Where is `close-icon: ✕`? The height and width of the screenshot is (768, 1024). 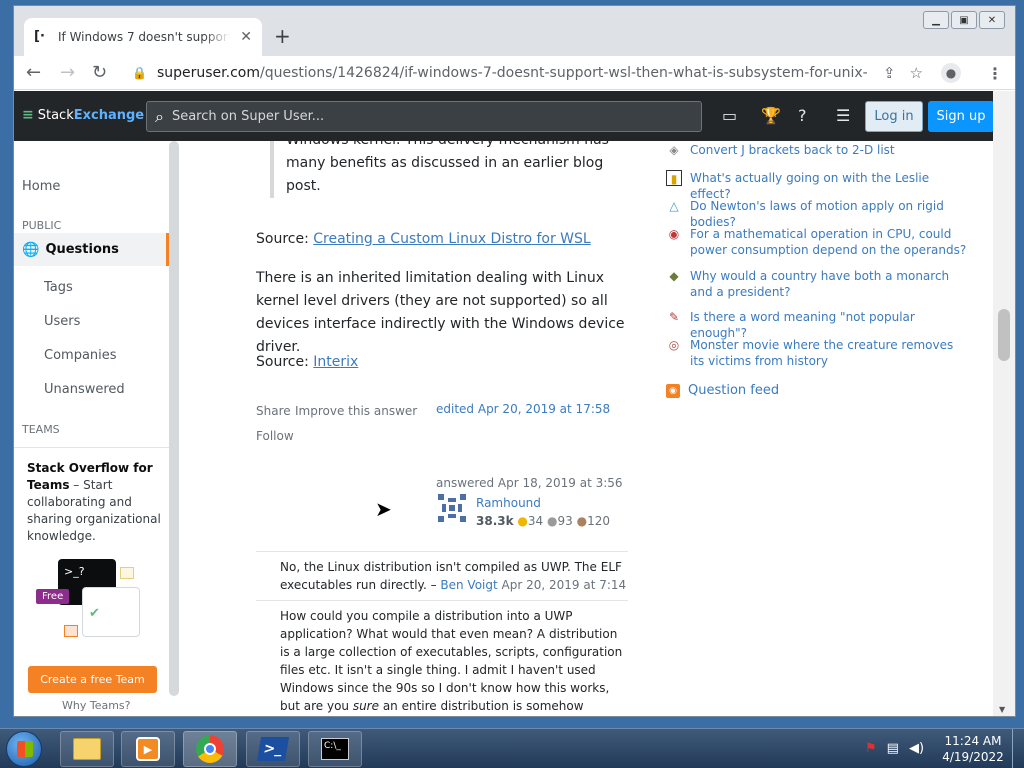
close-icon: ✕ is located at coordinates (246, 37).